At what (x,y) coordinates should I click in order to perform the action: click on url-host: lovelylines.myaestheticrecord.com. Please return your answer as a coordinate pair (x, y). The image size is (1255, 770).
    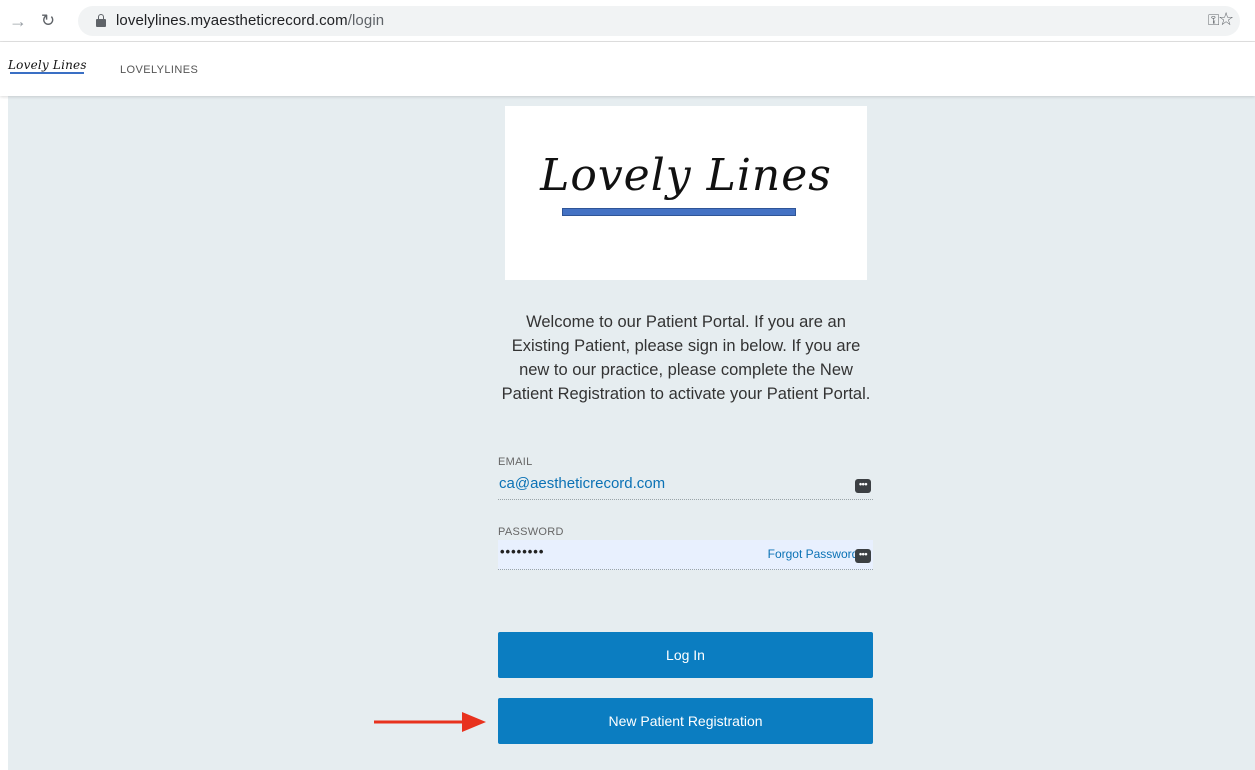
    Looking at the image, I should click on (232, 20).